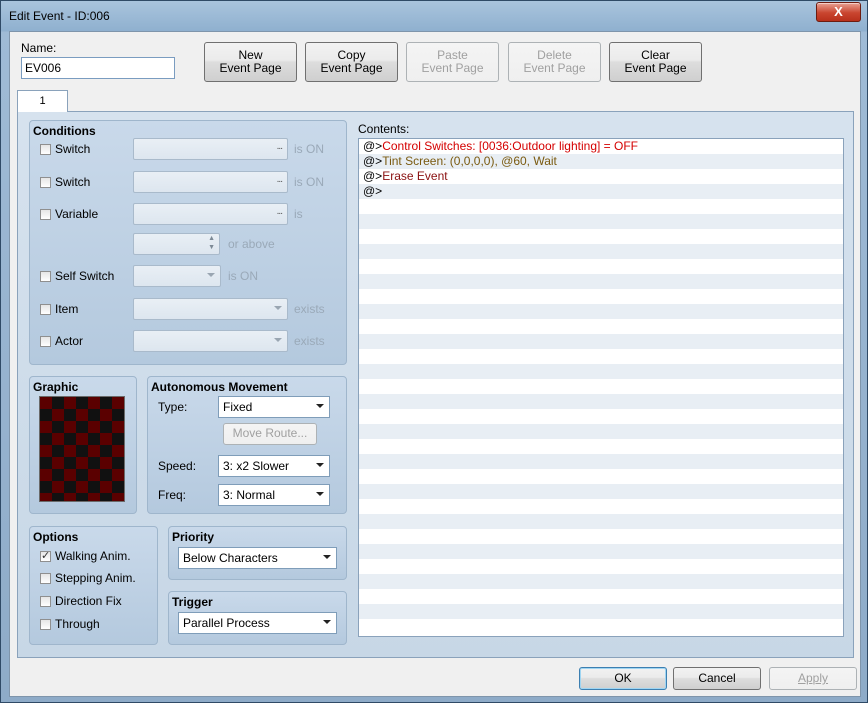 The image size is (868, 703). Describe the element at coordinates (230, 558) in the screenshot. I see `priority-value: Below Characters` at that location.